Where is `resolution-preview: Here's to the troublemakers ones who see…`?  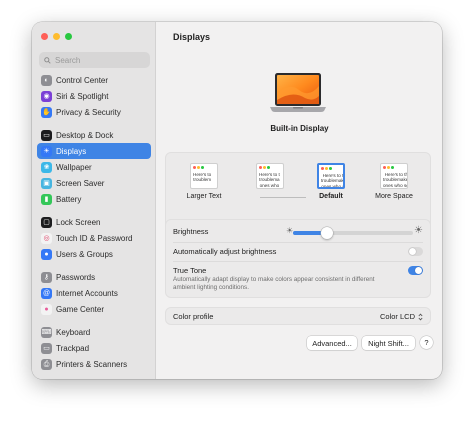 resolution-preview: Here's to the troublemakers ones who see… is located at coordinates (331, 176).